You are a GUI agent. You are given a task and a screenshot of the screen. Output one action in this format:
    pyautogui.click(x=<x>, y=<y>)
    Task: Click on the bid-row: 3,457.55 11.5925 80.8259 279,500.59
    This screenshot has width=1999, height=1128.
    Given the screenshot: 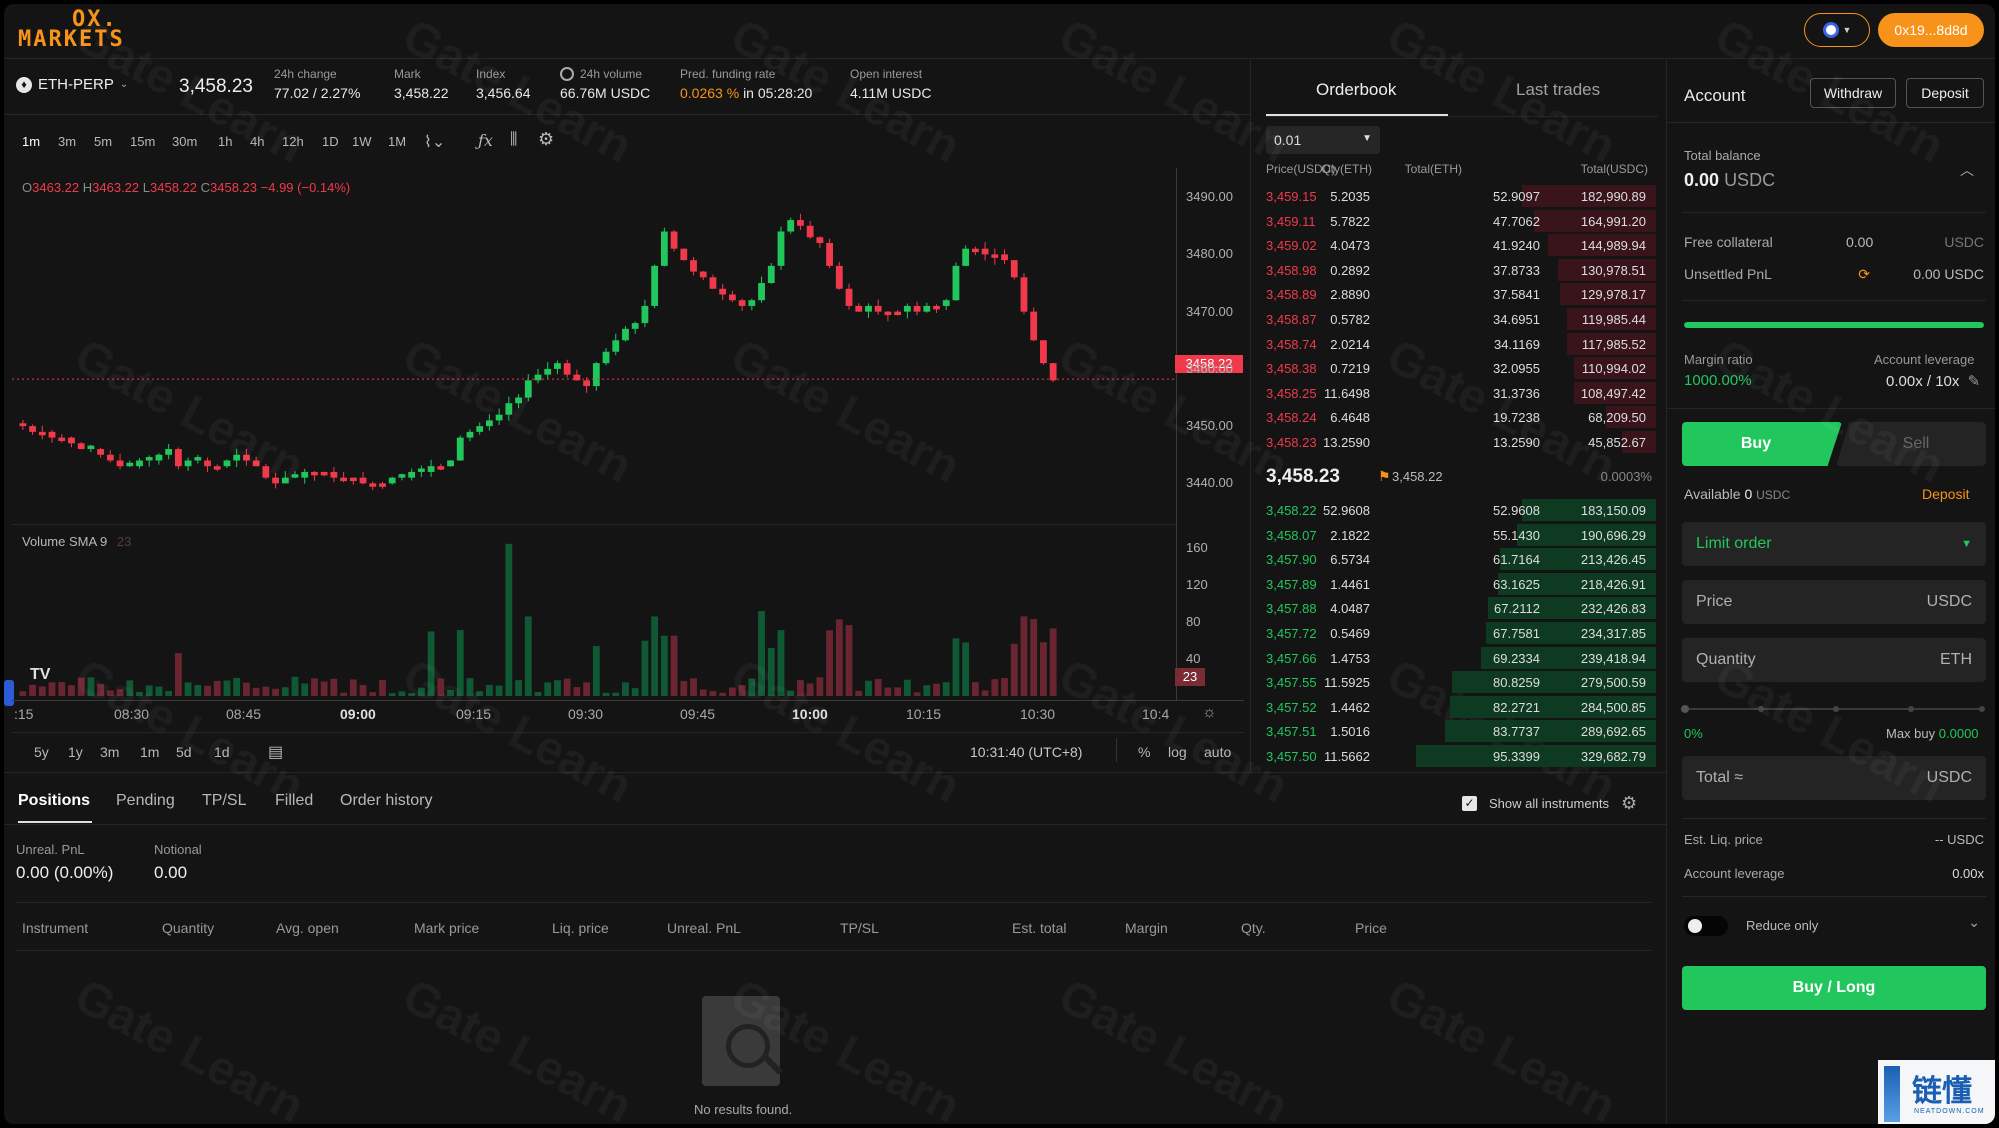 What is the action you would take?
    pyautogui.click(x=1461, y=682)
    